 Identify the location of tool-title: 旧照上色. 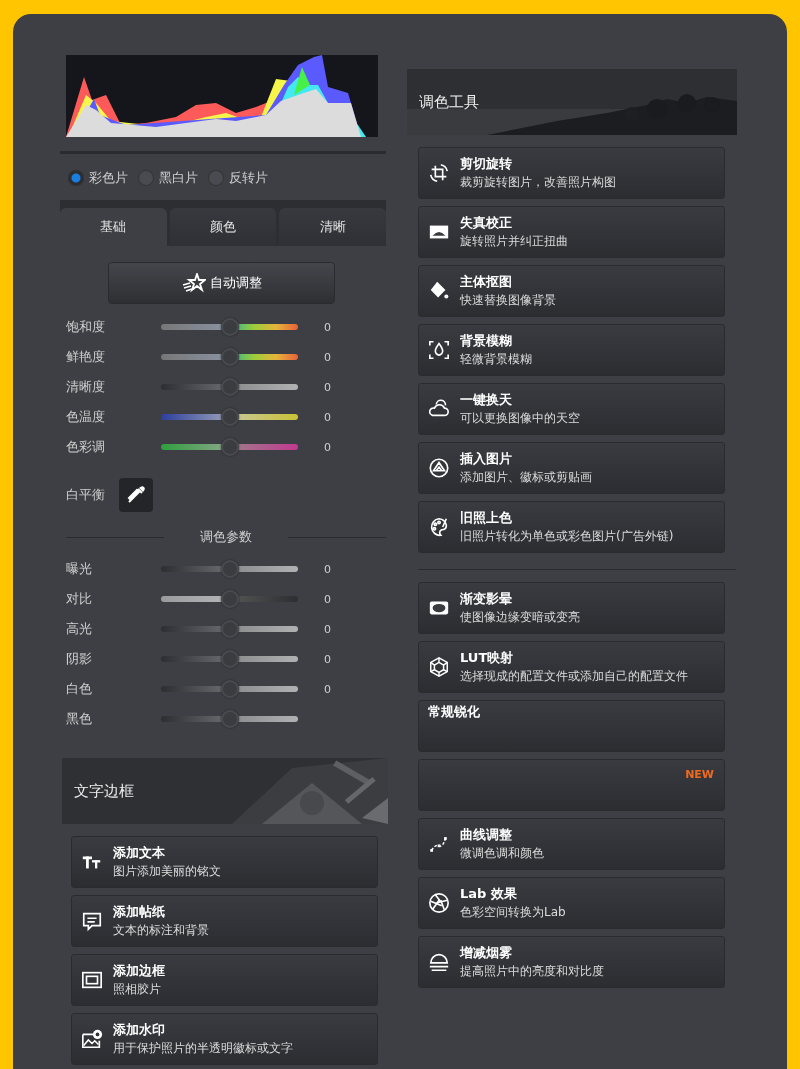
(486, 518).